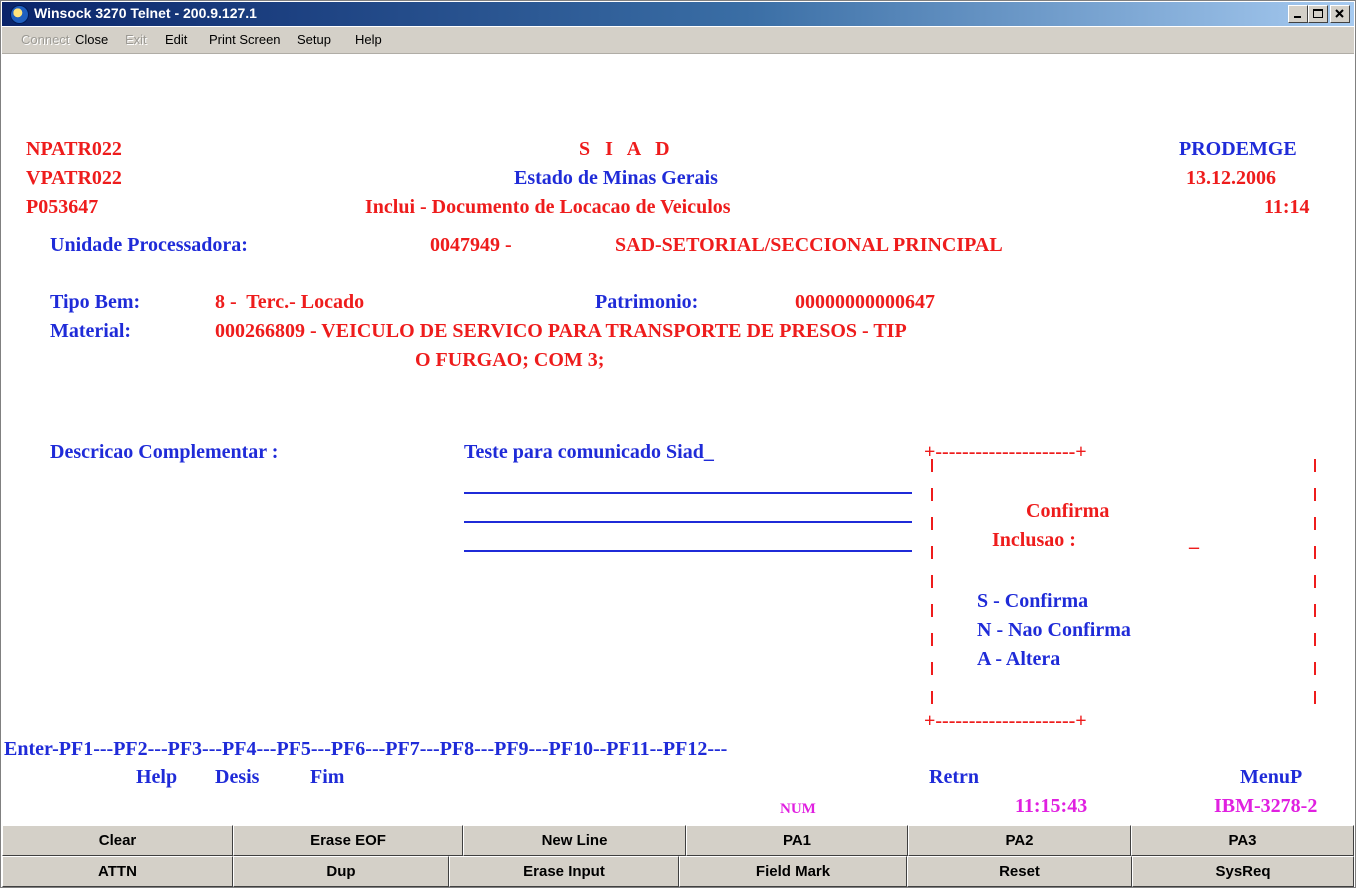  What do you see at coordinates (1287, 207) in the screenshot?
I see `time: 11:14` at bounding box center [1287, 207].